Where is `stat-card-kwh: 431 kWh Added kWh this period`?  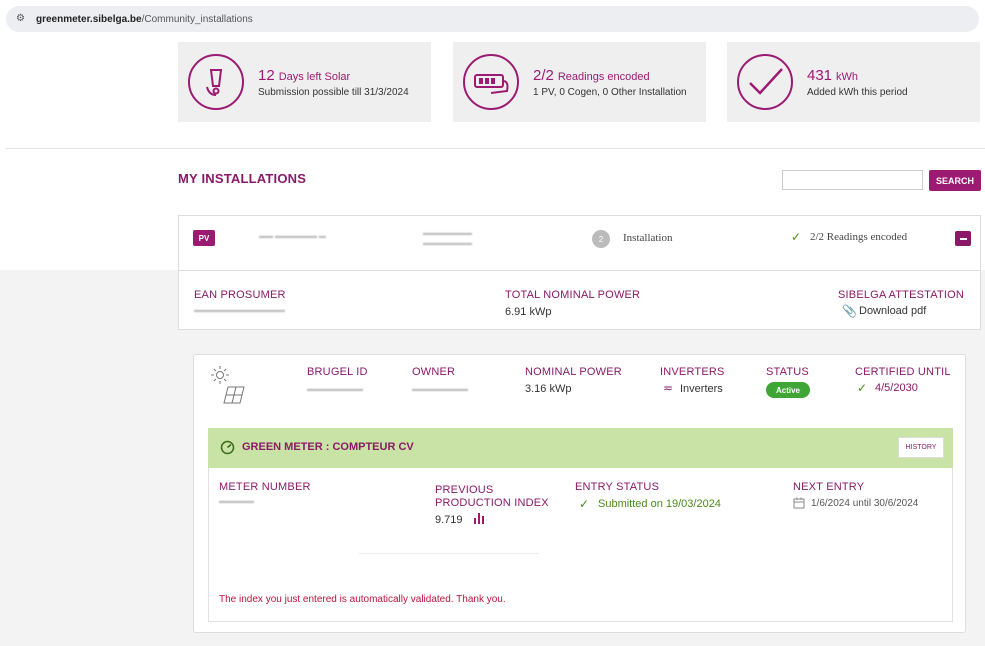
stat-card-kwh: 431 kWh Added kWh this period is located at coordinates (853, 82).